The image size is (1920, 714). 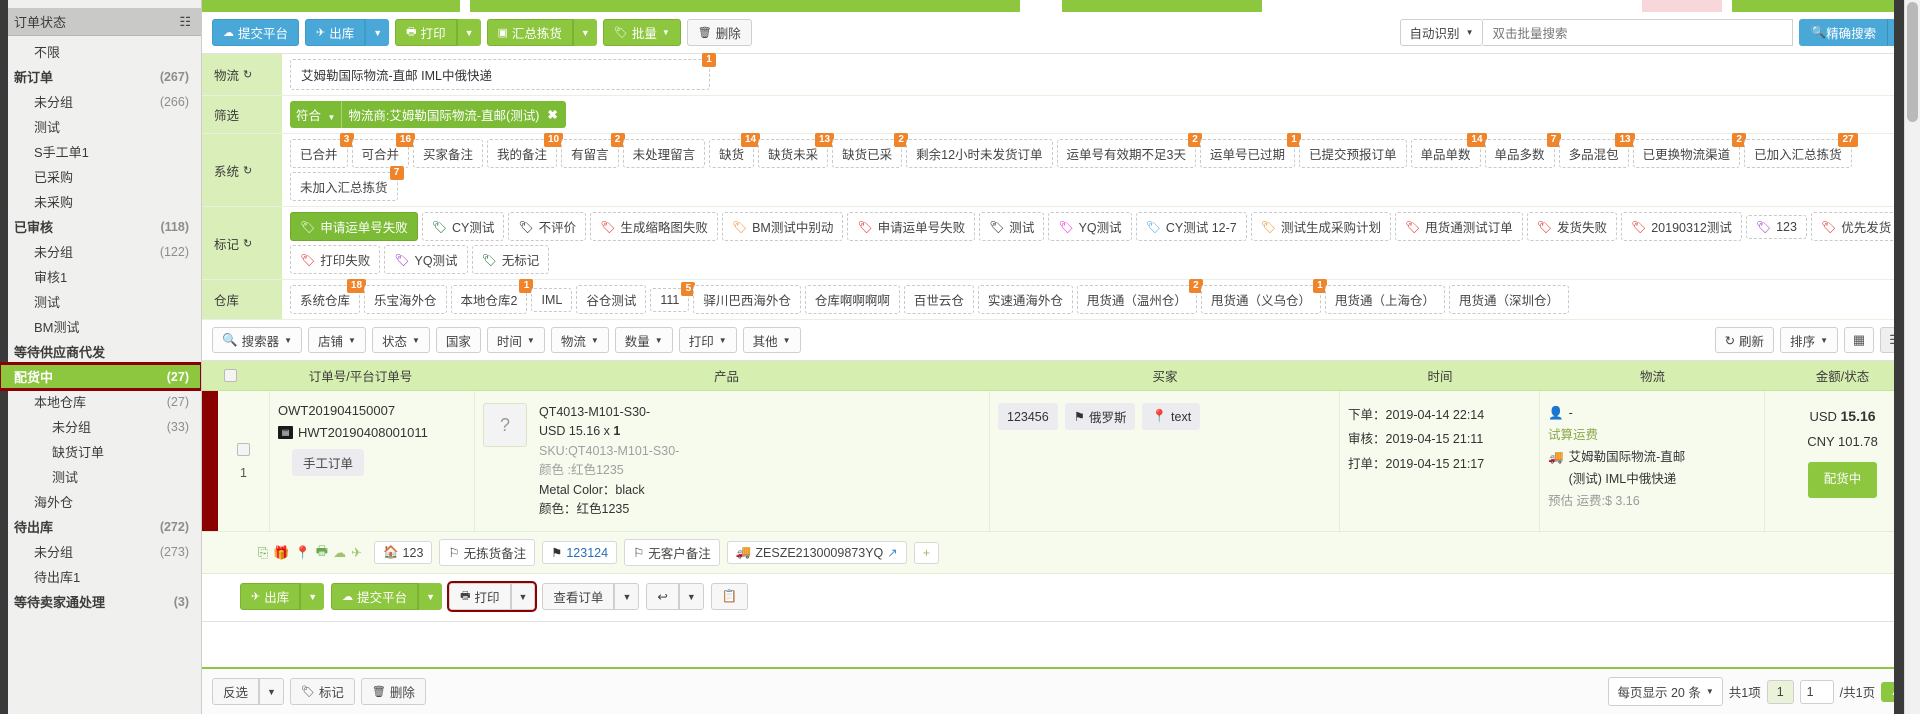 What do you see at coordinates (100, 576) in the screenshot?
I see `sidebar-item-21: 待出库1` at bounding box center [100, 576].